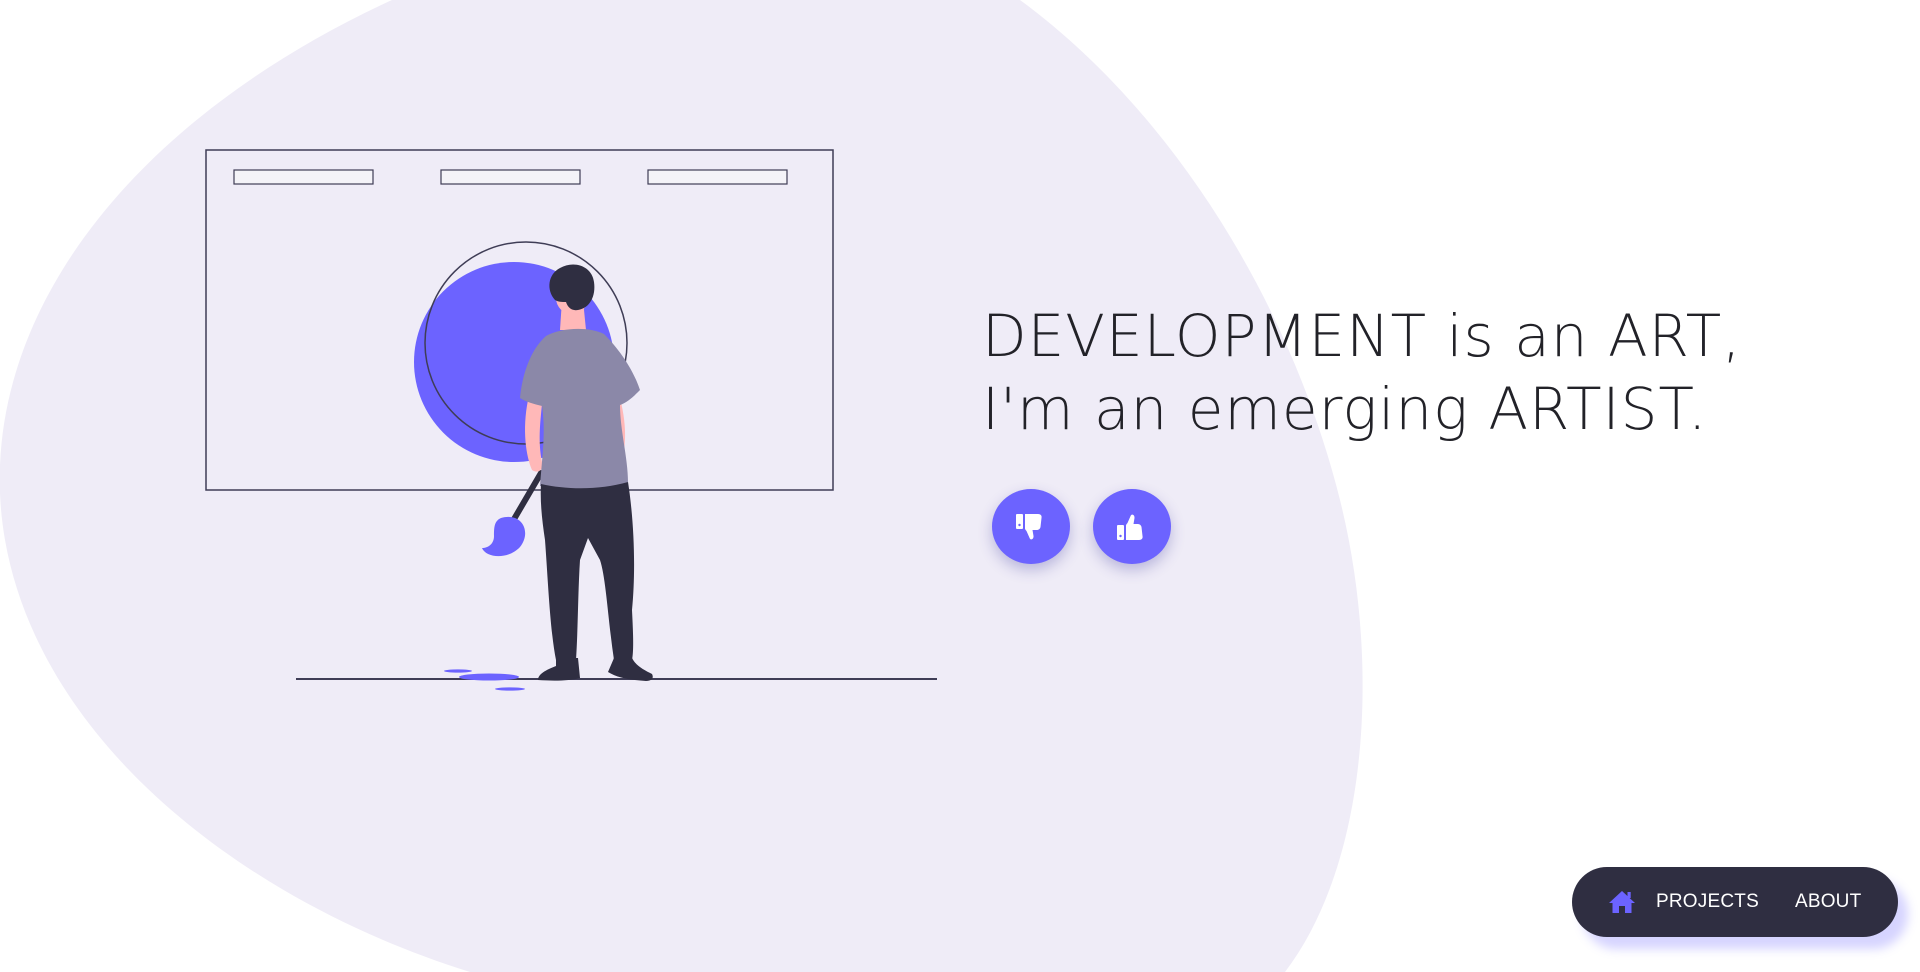  What do you see at coordinates (559, 669) in the screenshot?
I see `left-shoe` at bounding box center [559, 669].